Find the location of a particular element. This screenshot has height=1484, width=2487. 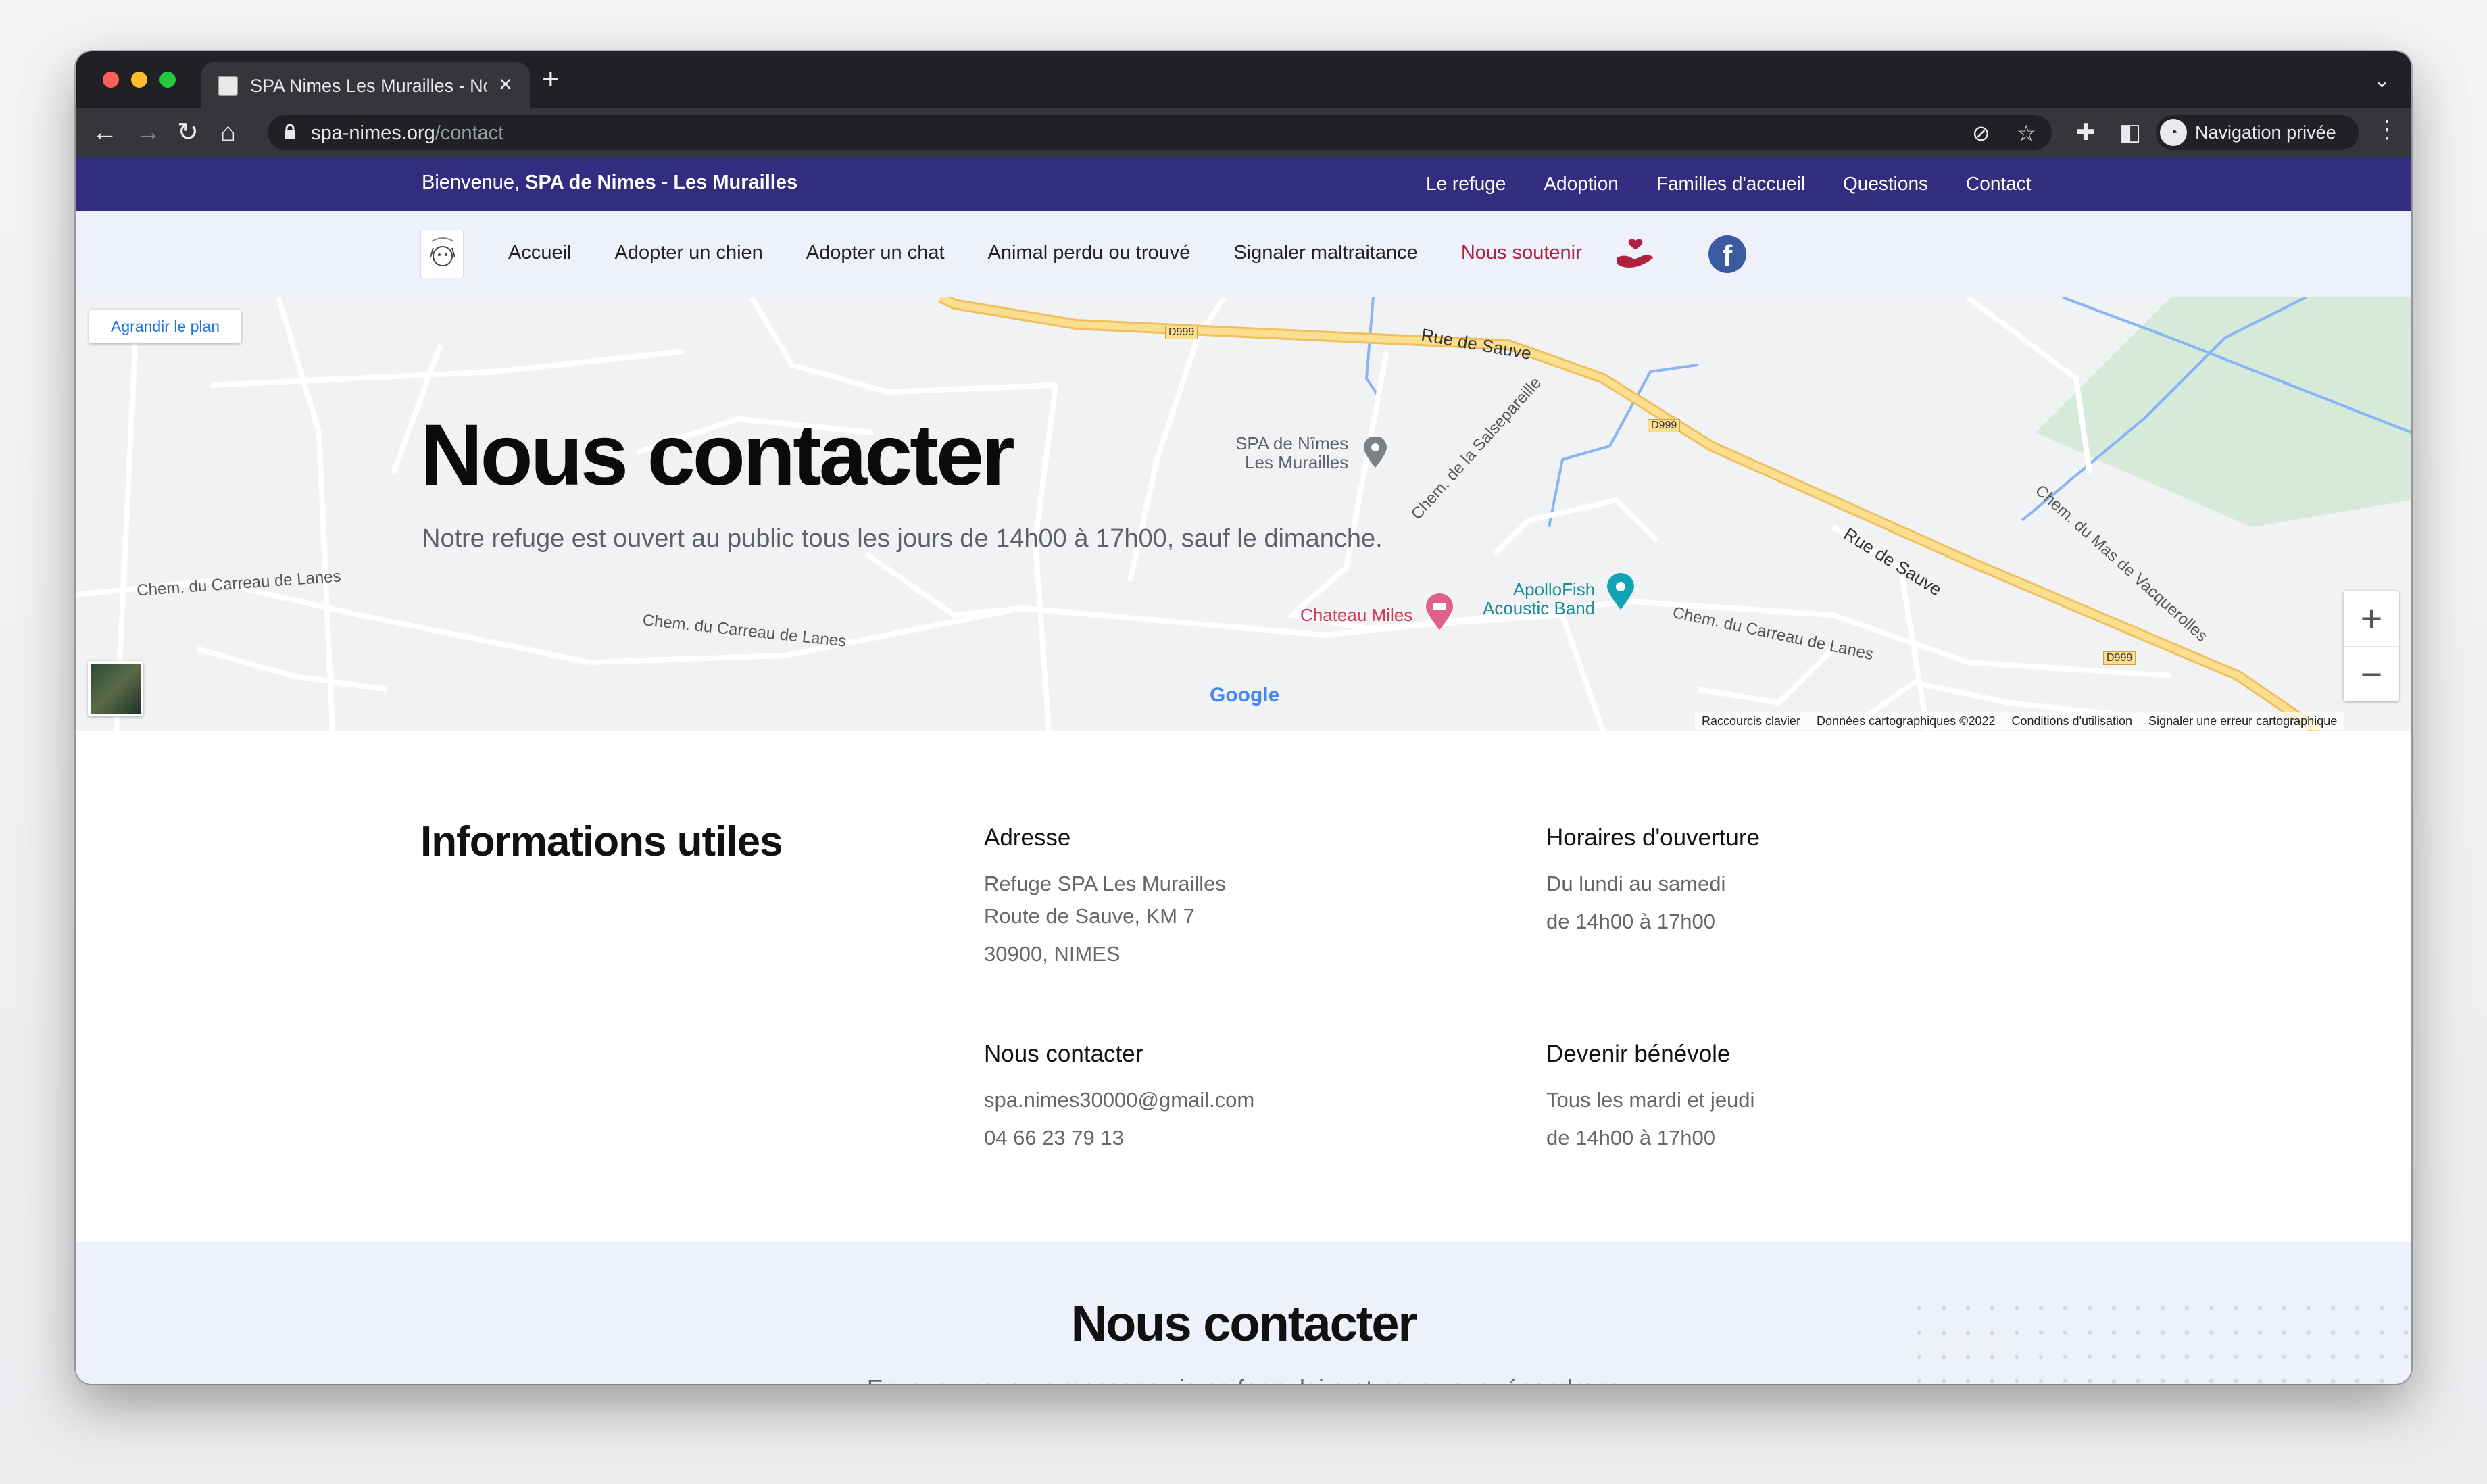

home-icon: ⌂ is located at coordinates (228, 132).